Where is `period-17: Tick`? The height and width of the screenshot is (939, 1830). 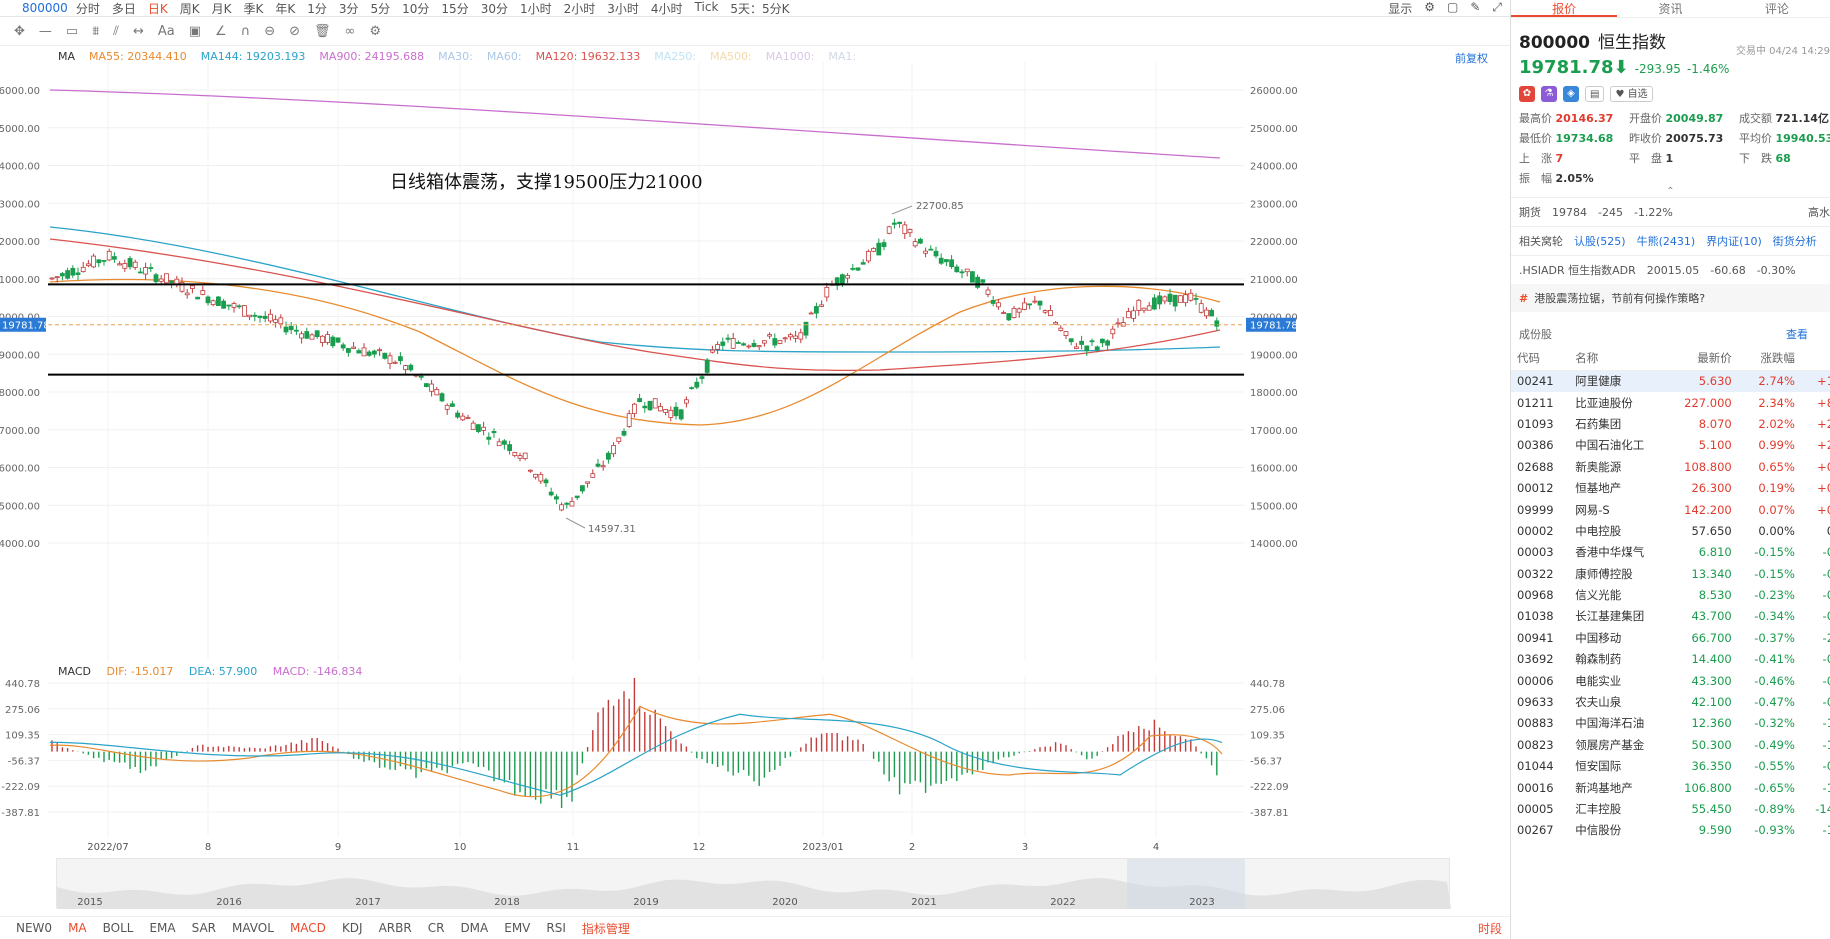 period-17: Tick is located at coordinates (707, 8).